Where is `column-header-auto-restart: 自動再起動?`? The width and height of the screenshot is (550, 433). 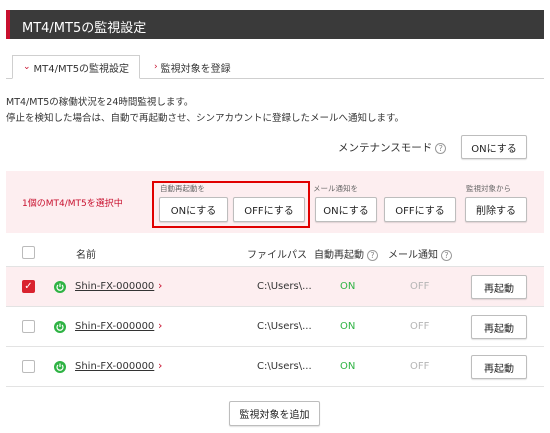 column-header-auto-restart: 自動再起動? is located at coordinates (346, 253).